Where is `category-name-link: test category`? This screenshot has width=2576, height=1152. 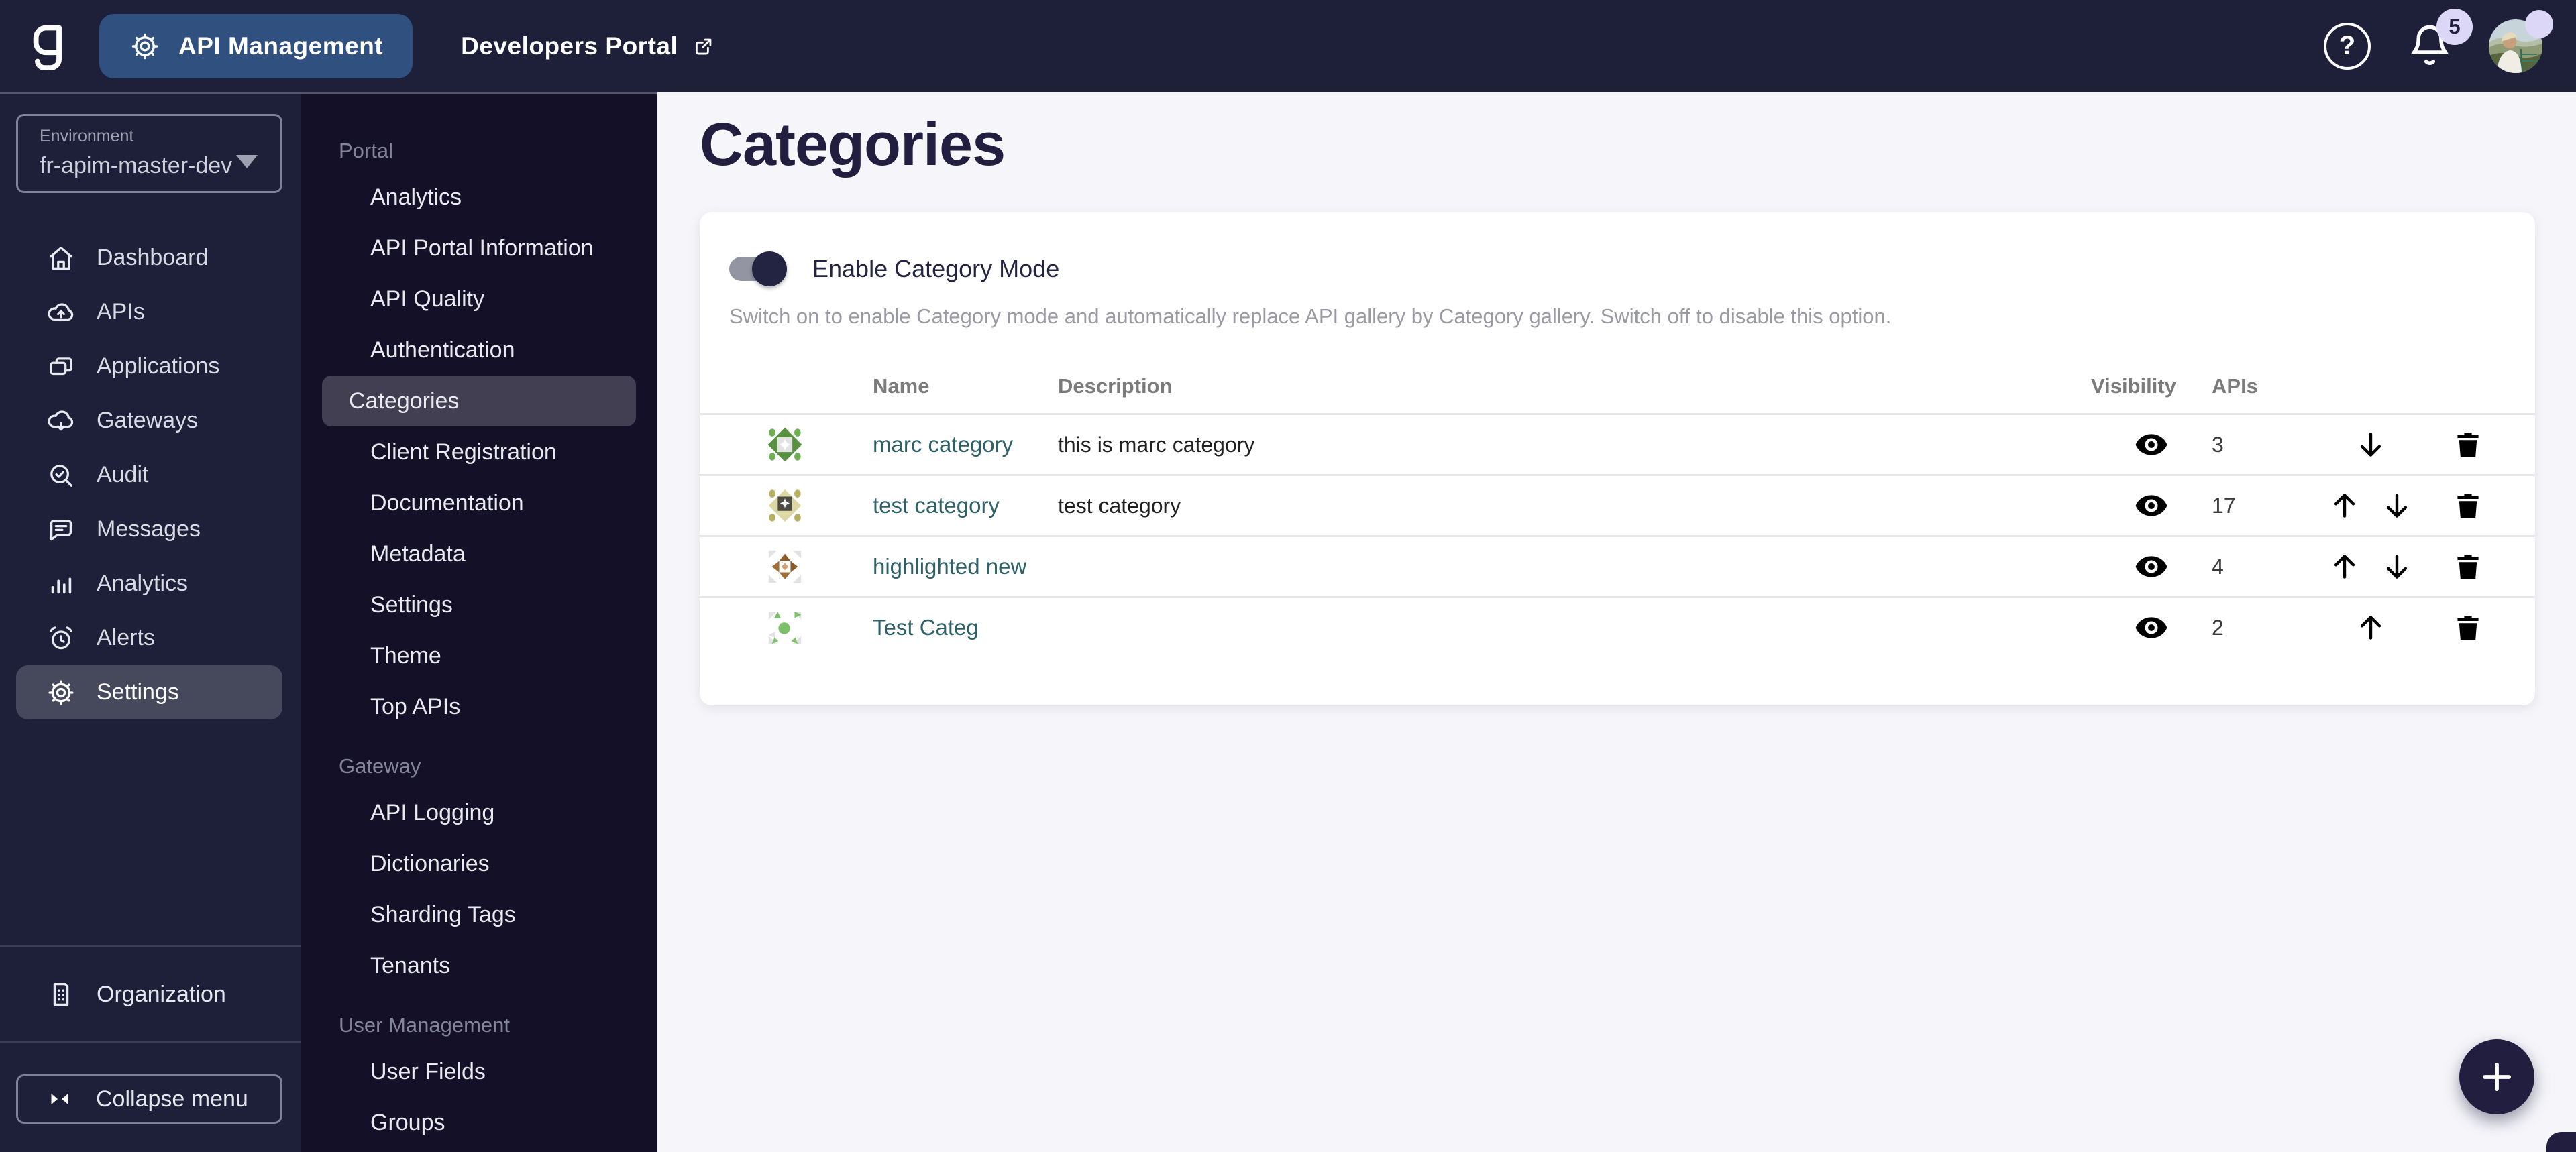
category-name-link: test category is located at coordinates (965, 505).